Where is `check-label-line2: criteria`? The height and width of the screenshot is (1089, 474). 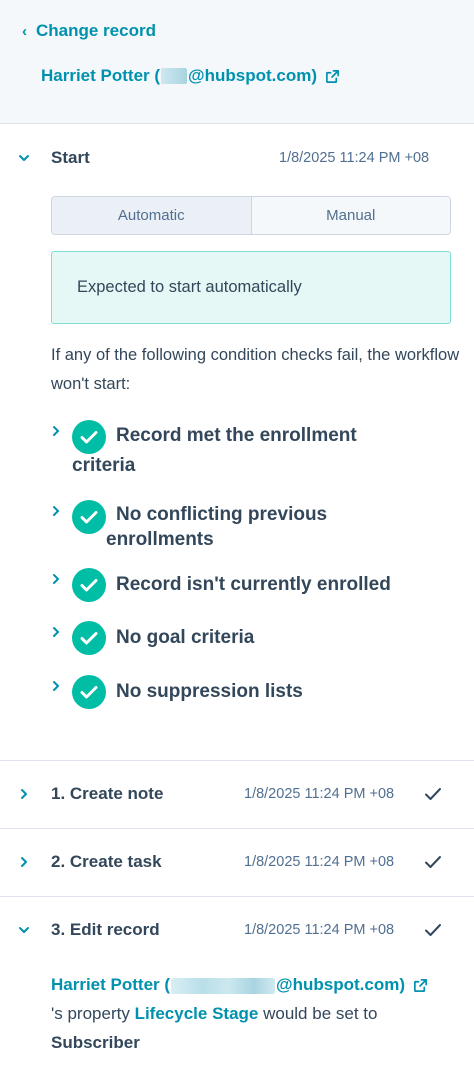
check-label-line2: criteria is located at coordinates (104, 465).